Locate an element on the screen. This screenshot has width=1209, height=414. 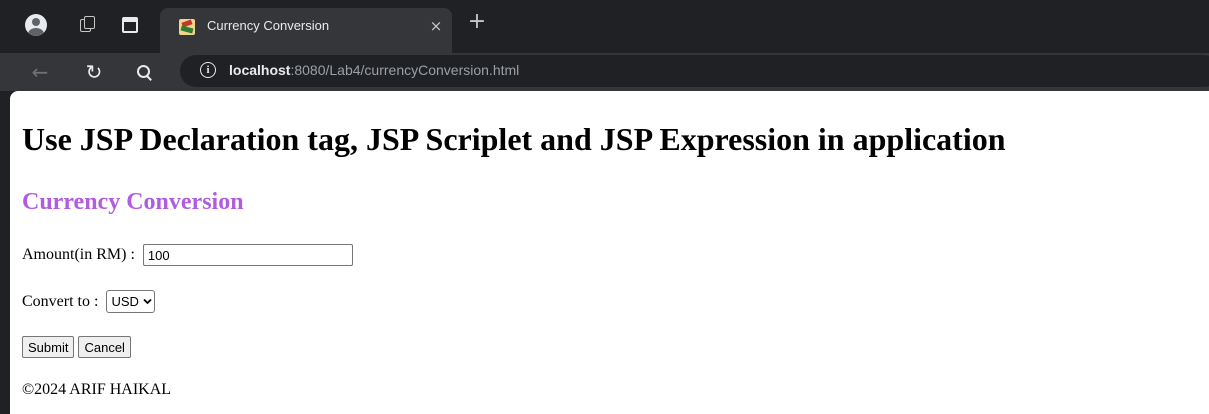
reload-icon: ↻ is located at coordinates (94, 72).